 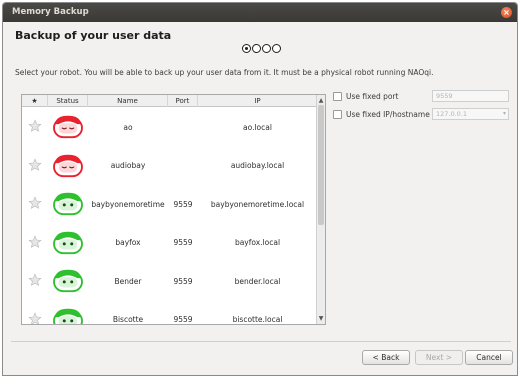 I want to click on fixed-ip-label: Use fixed IP/hostname, so click(x=388, y=114).